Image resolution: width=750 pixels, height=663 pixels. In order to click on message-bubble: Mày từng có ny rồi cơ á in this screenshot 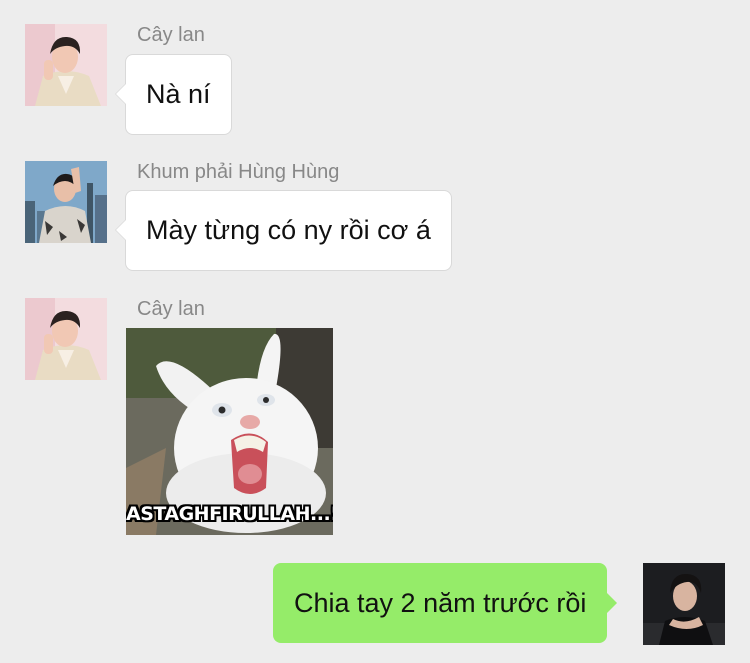, I will do `click(283, 230)`.